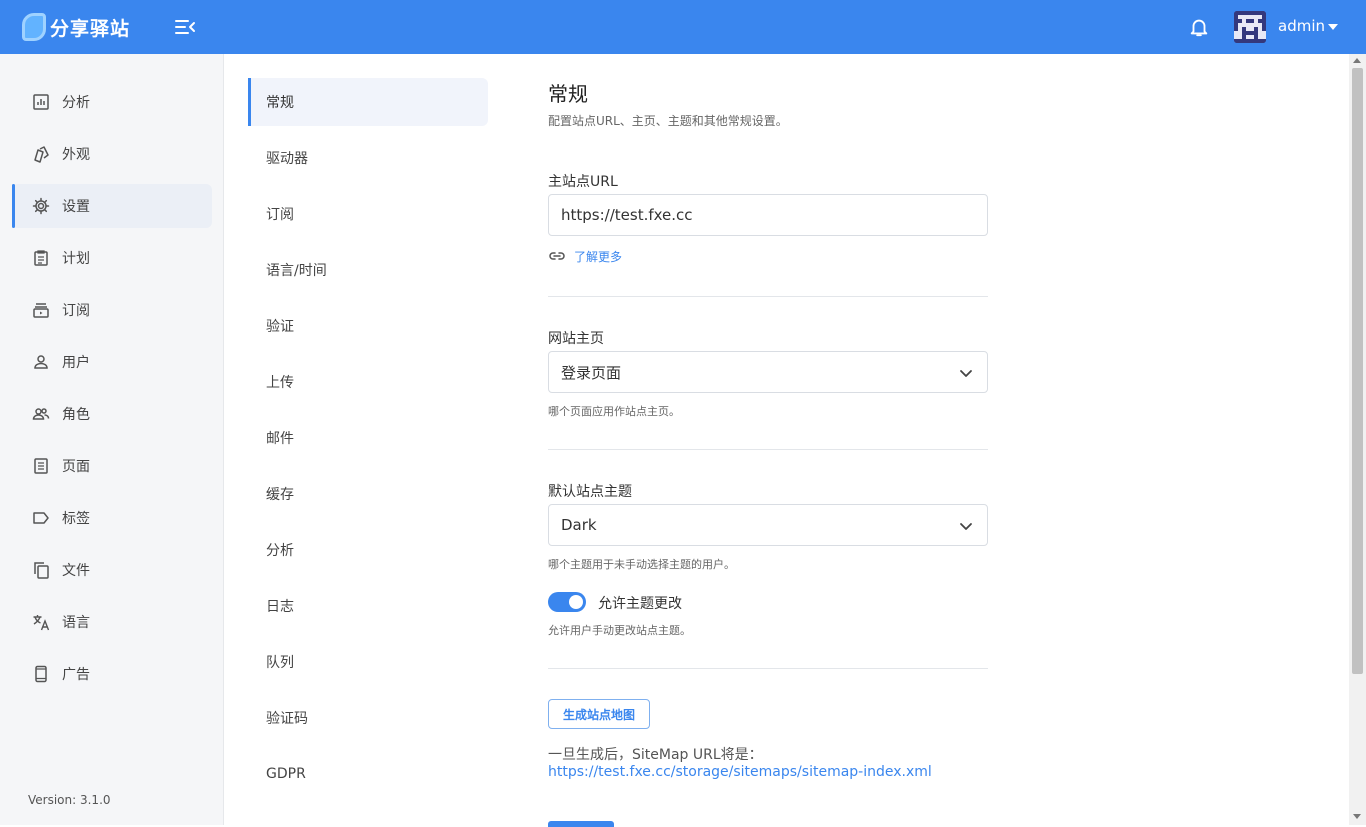 The height and width of the screenshot is (827, 1366). I want to click on learn-more-link: 了解更多, so click(585, 256).